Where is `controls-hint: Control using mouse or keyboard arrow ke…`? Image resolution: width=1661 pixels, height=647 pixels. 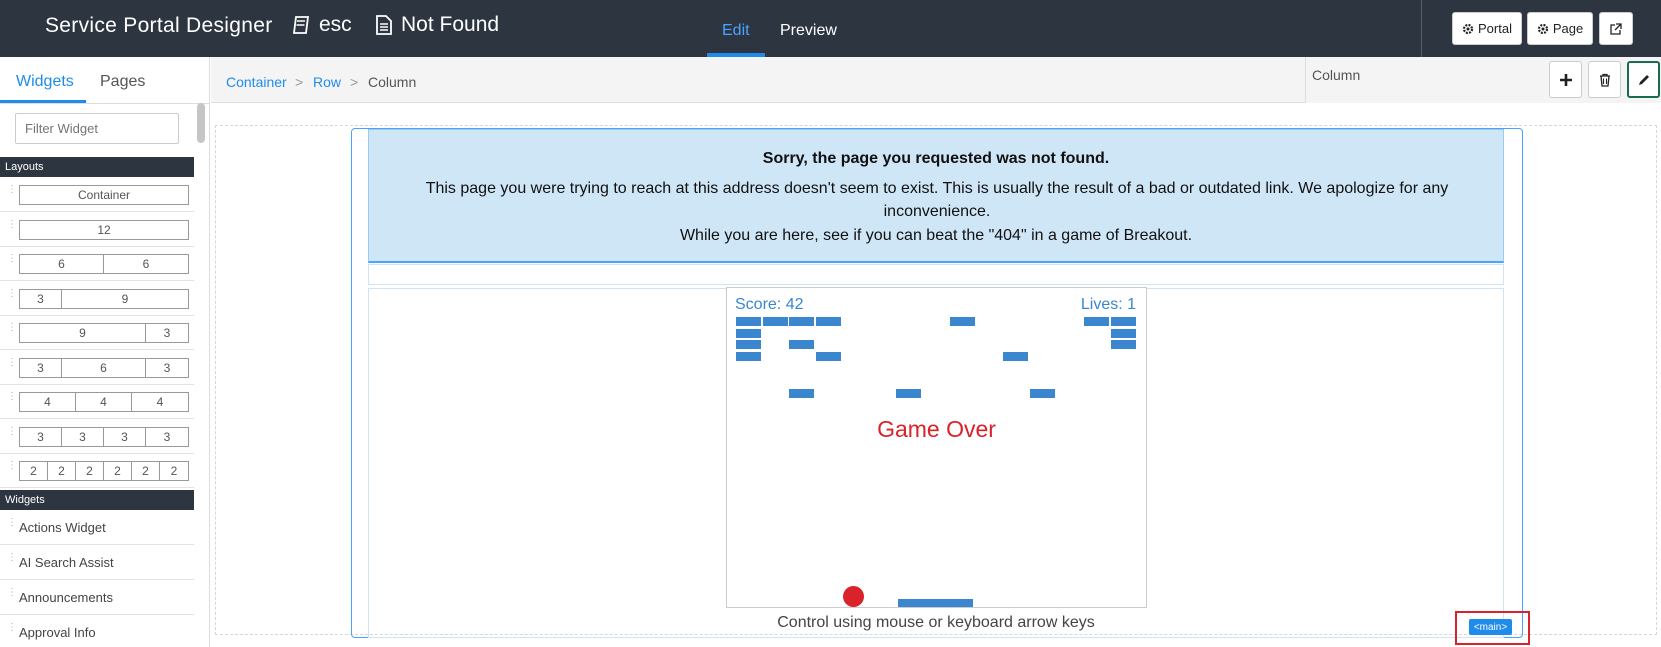 controls-hint: Control using mouse or keyboard arrow ke… is located at coordinates (936, 622).